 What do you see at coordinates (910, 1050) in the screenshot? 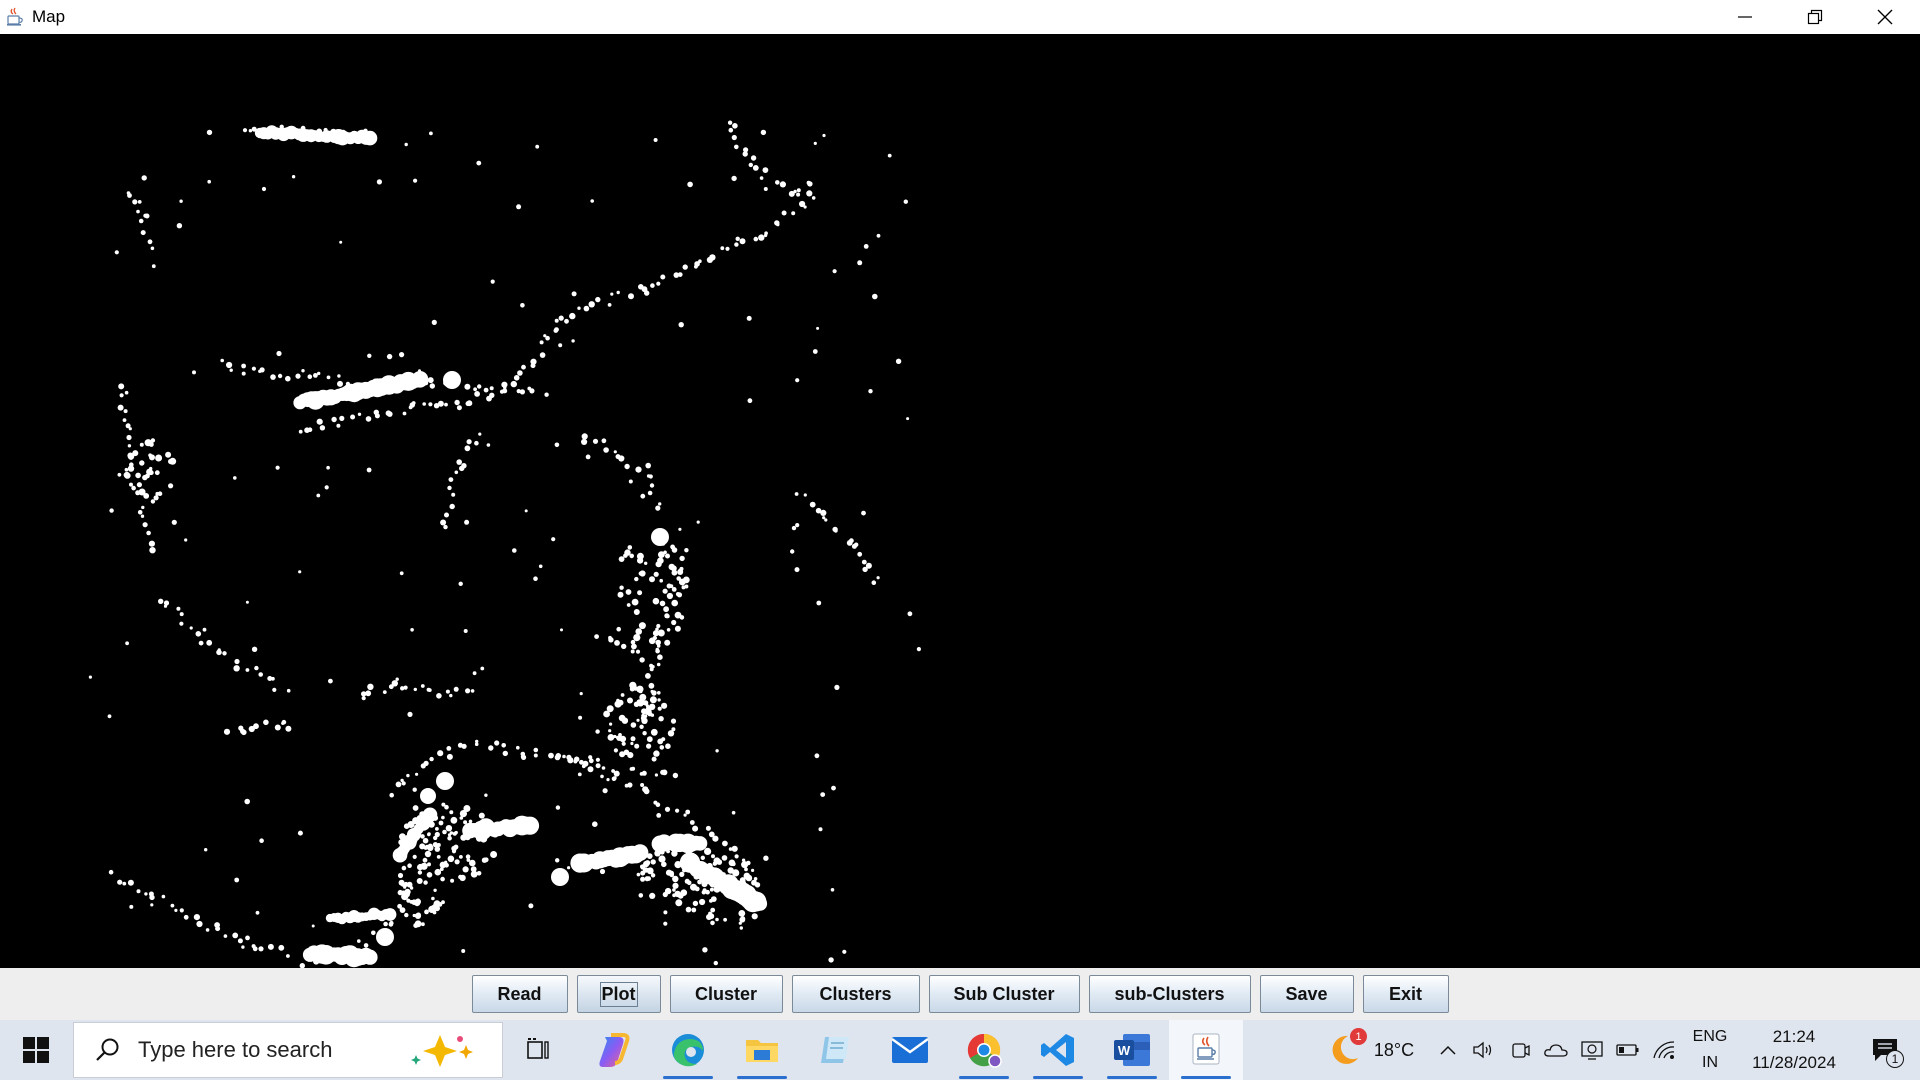
I see `mail-icon` at bounding box center [910, 1050].